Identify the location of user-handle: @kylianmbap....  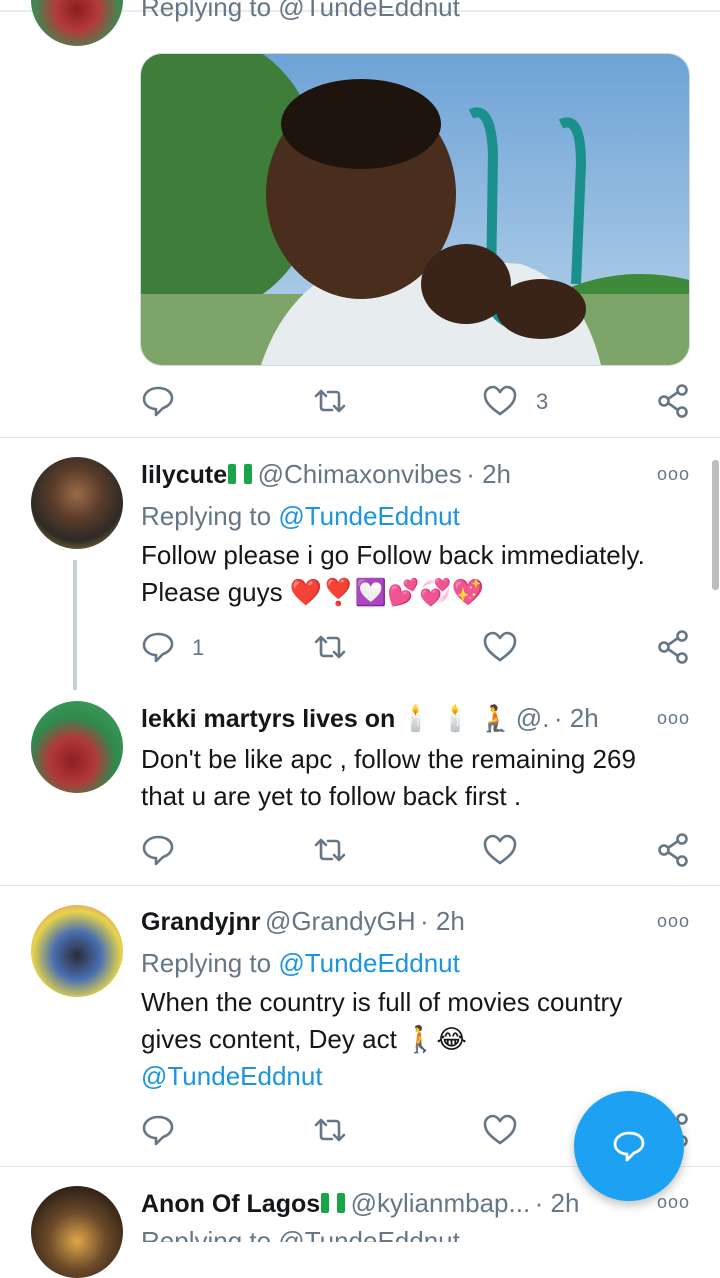
(441, 1203).